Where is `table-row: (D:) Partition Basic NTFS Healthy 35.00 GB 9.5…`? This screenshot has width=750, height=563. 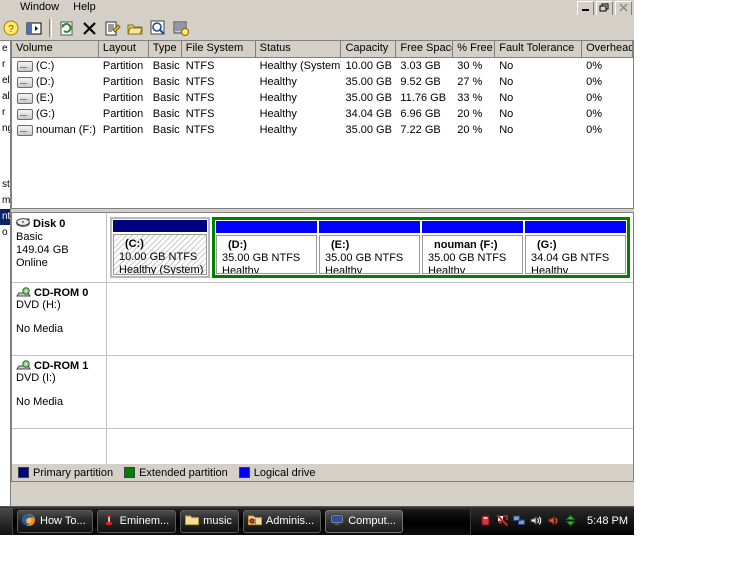
table-row: (D:) Partition Basic NTFS Healthy 35.00 GB 9.5… is located at coordinates (322, 82).